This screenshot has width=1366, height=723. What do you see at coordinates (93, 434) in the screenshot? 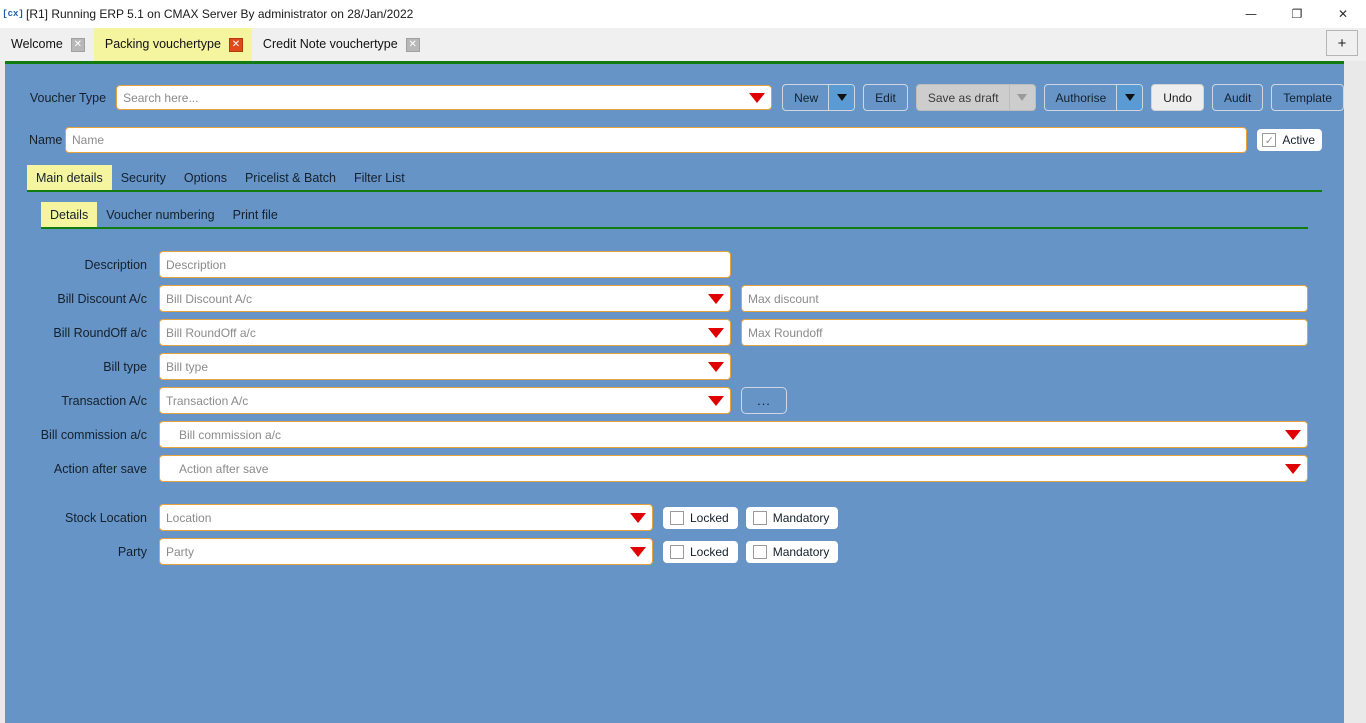
I see `bill-commission-label: Bill commission a/c` at bounding box center [93, 434].